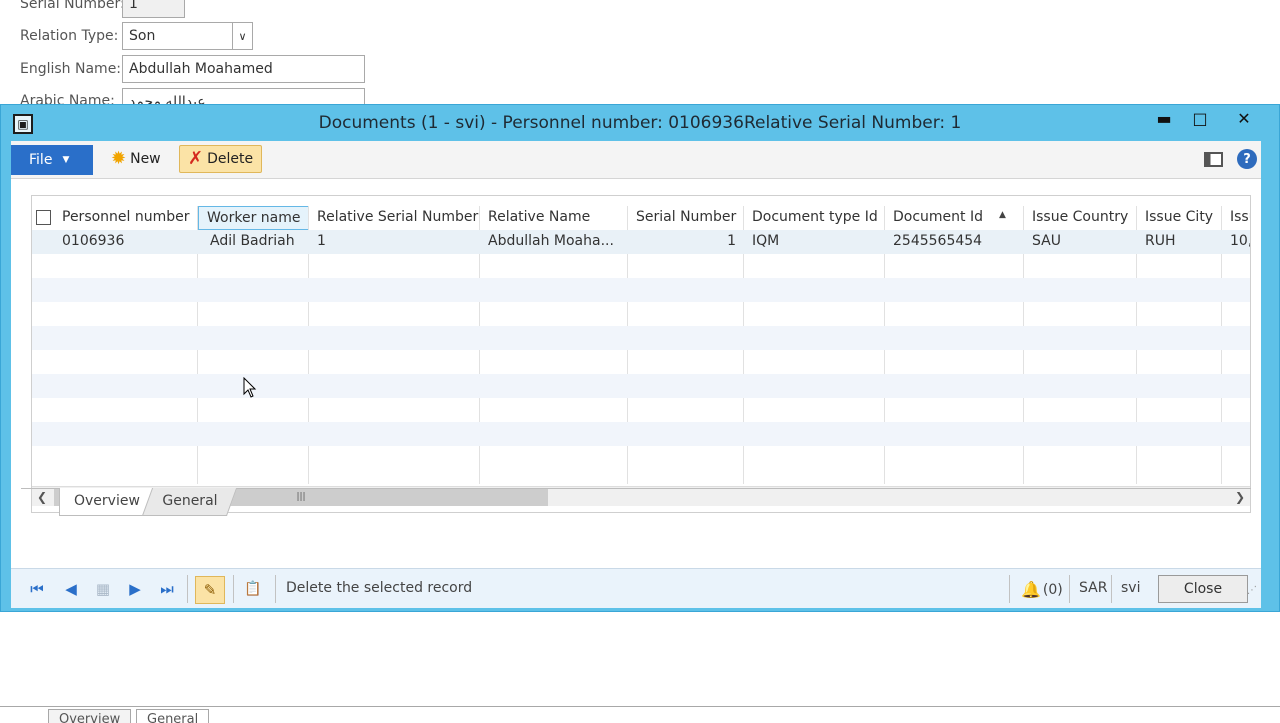 Image resolution: width=1280 pixels, height=723 pixels. Describe the element at coordinates (103, 589) in the screenshot. I see `grid-view-icon: ▦` at that location.